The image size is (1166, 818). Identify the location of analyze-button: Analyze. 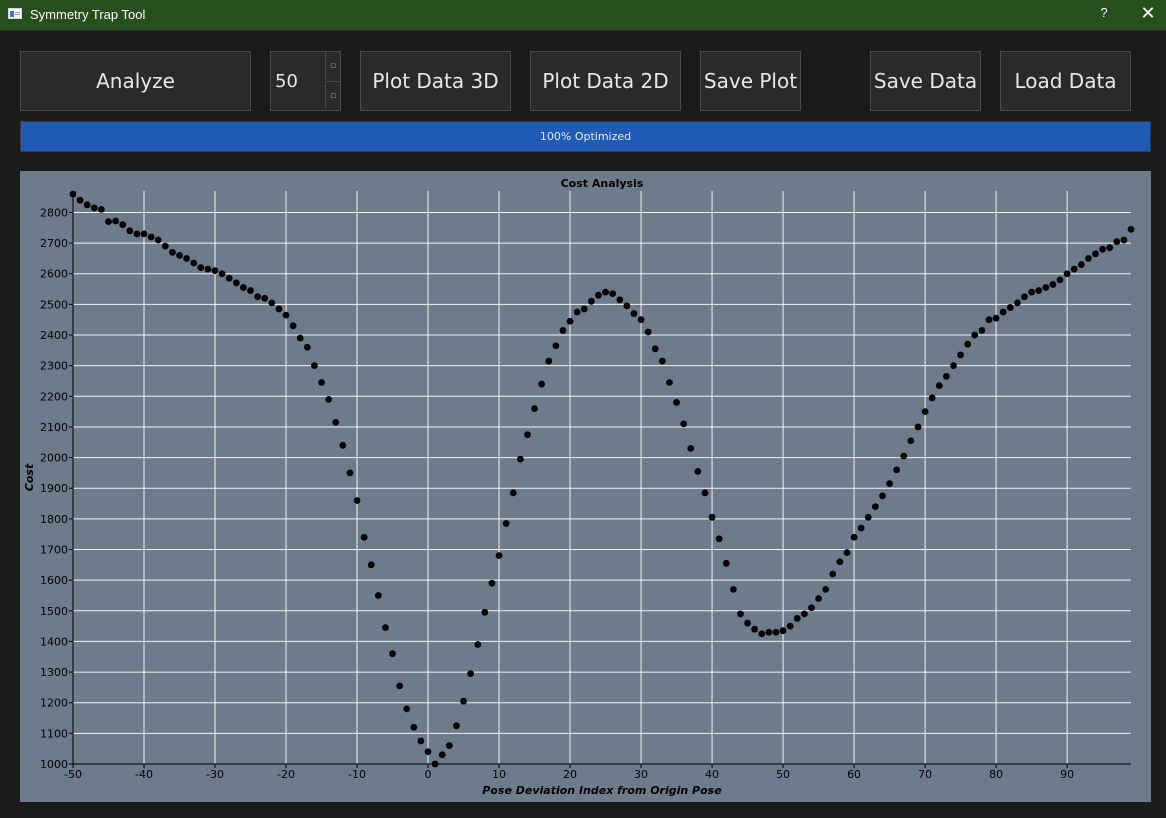
(135, 81).